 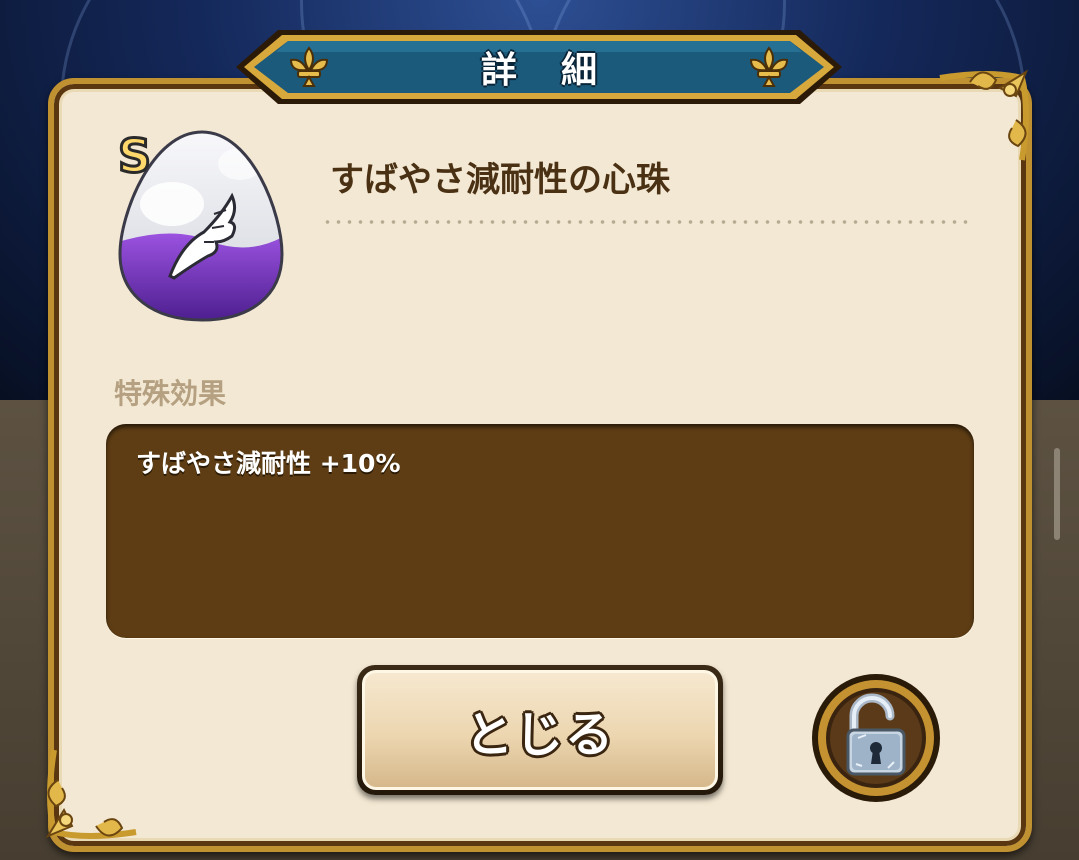 What do you see at coordinates (268, 463) in the screenshot?
I see `special-effect-text: すばやさ減耐性 +10%` at bounding box center [268, 463].